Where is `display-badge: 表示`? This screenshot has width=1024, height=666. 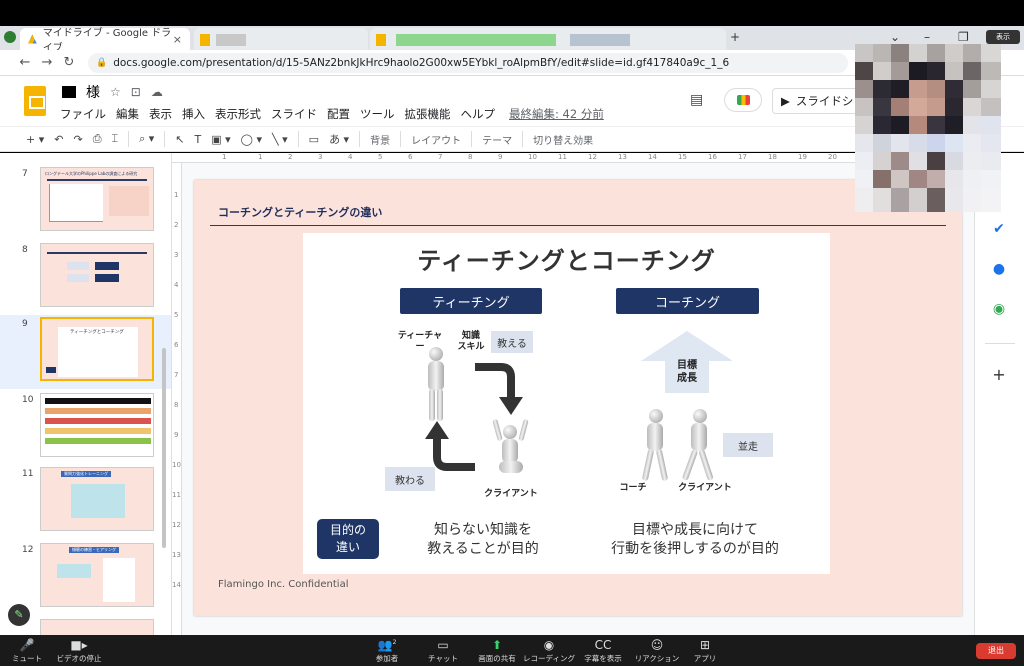
display-badge: 表示 is located at coordinates (1003, 37).